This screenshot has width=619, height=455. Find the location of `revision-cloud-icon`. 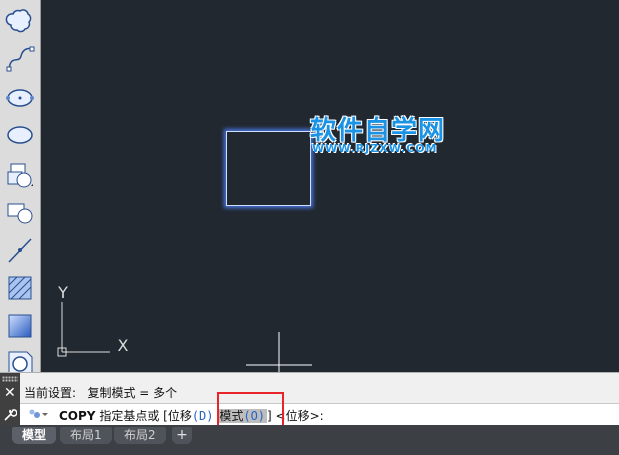

revision-cloud-icon is located at coordinates (20, 20).